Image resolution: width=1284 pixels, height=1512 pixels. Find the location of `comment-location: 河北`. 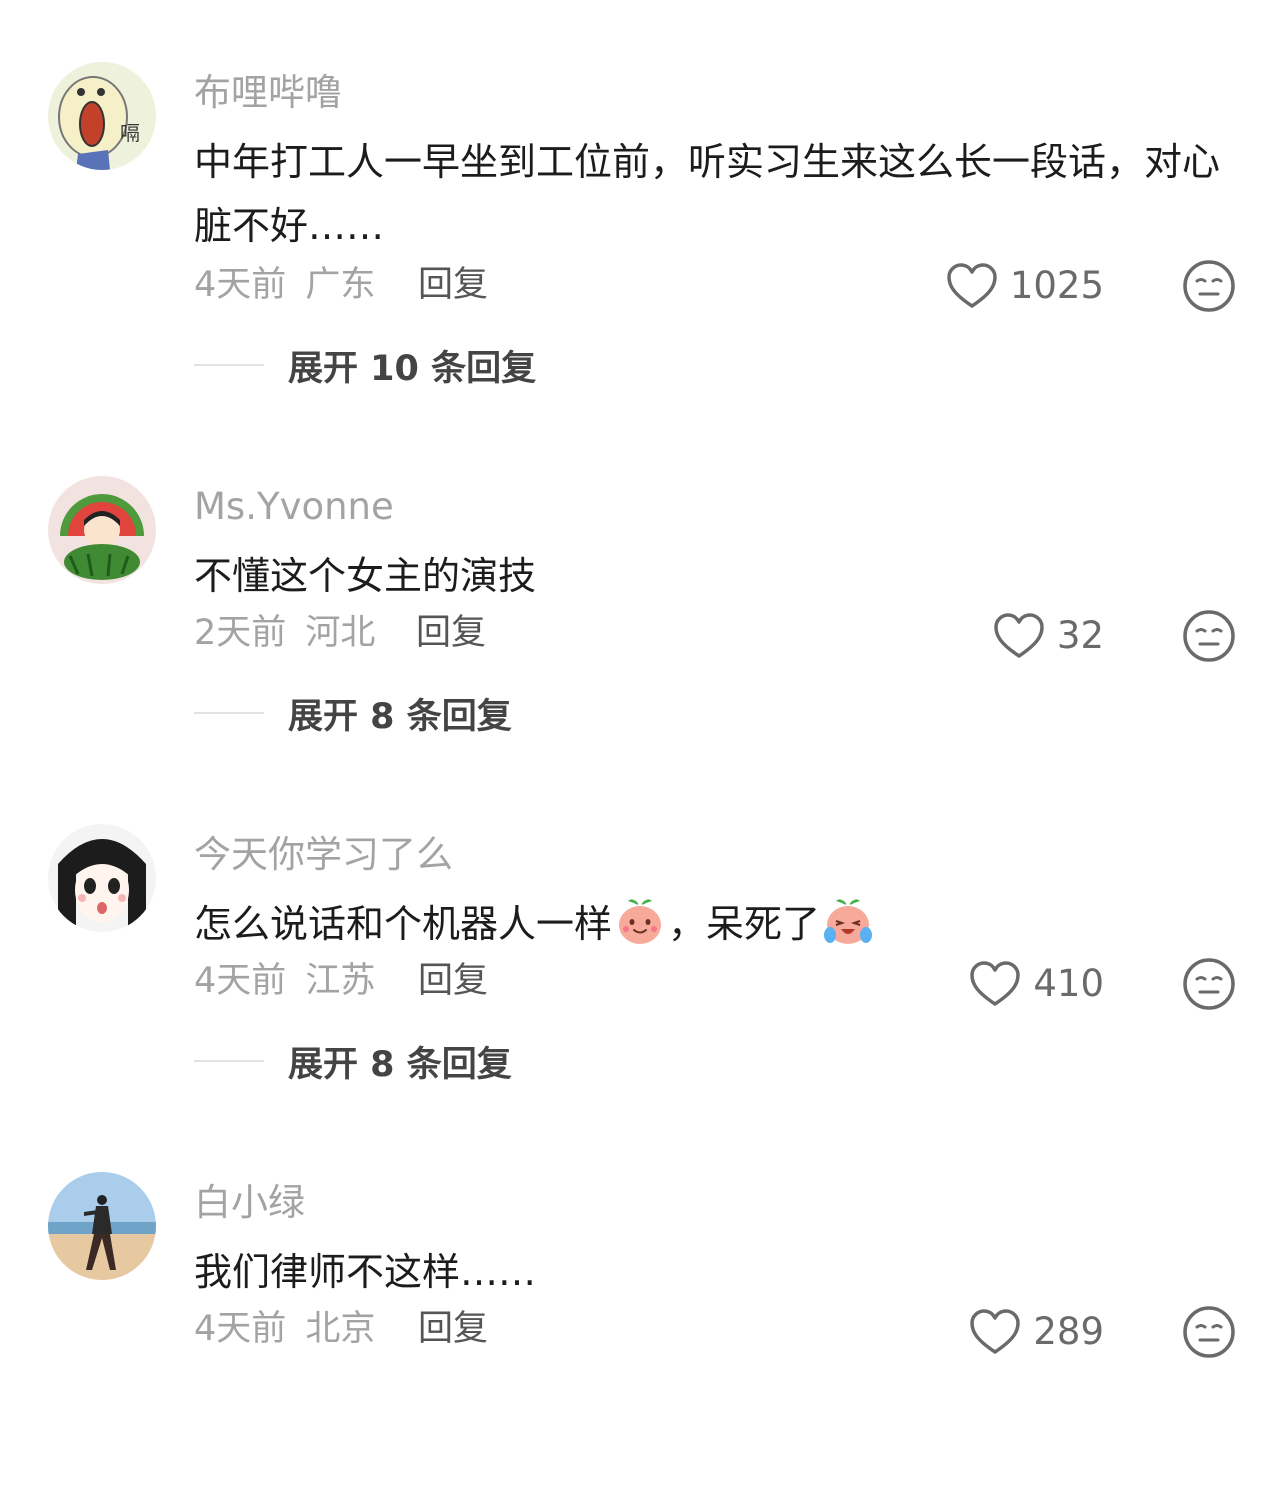

comment-location: 河北 is located at coordinates (340, 633).